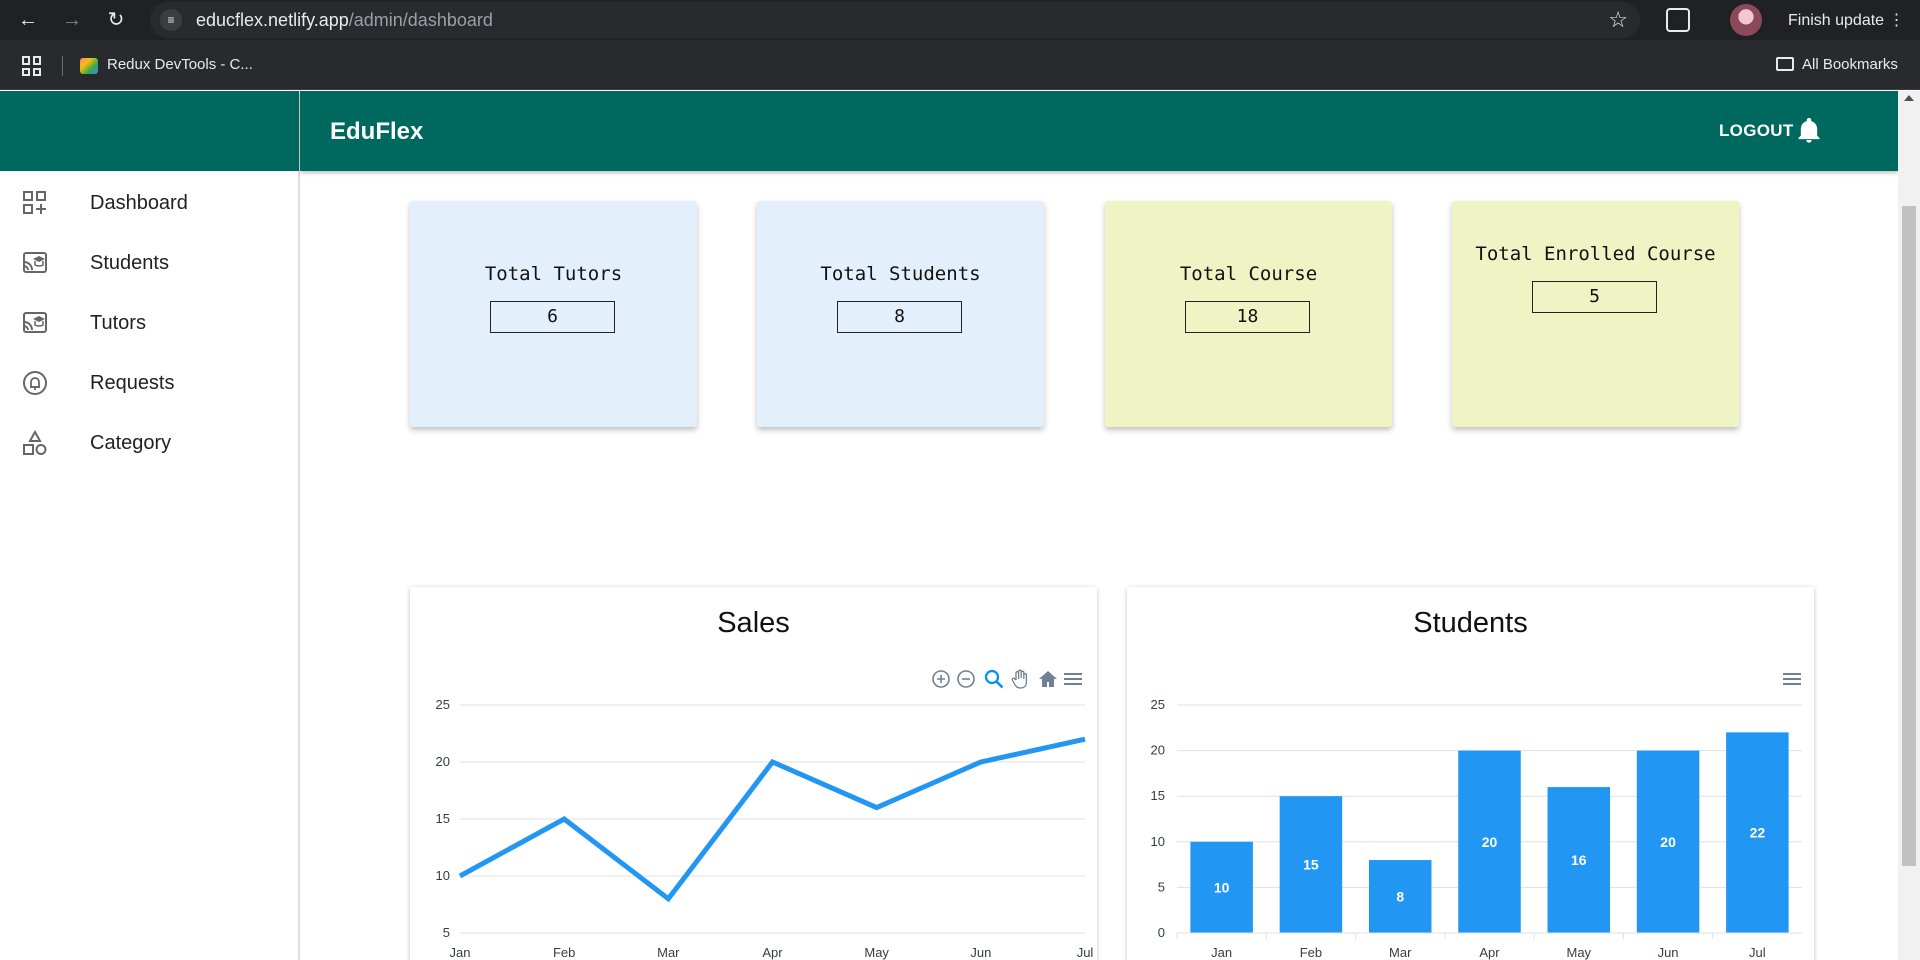 The image size is (1920, 960). I want to click on stat-card-total-tutors: Total Tutors 6, so click(553, 314).